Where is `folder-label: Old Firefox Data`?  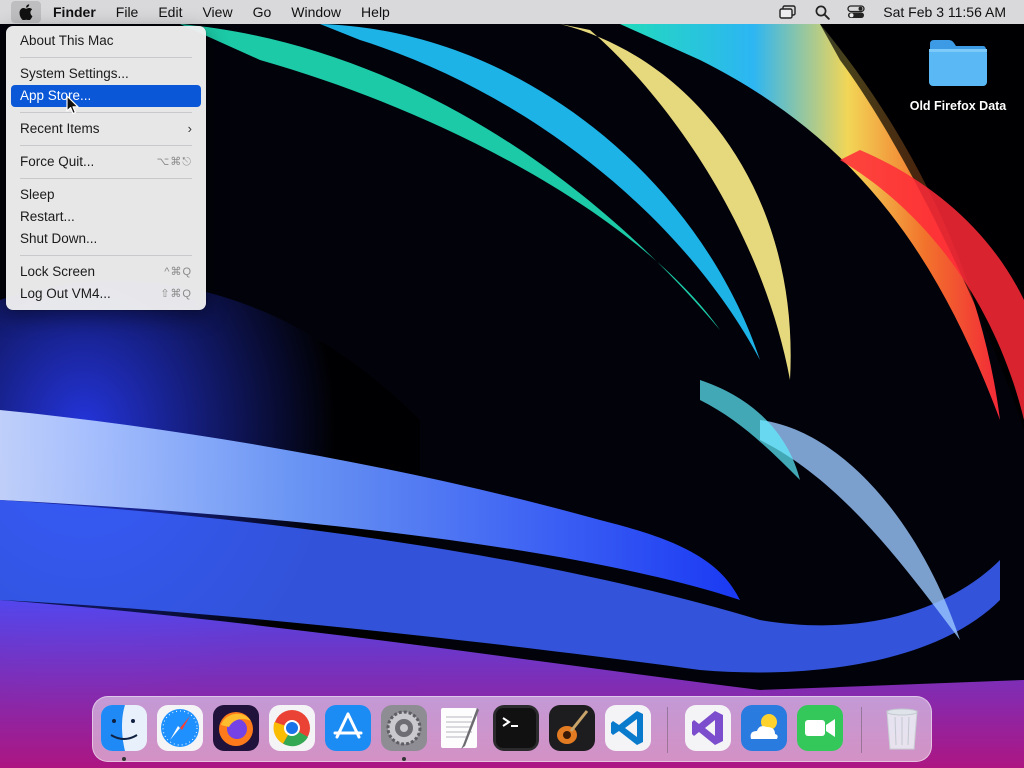 folder-label: Old Firefox Data is located at coordinates (958, 106).